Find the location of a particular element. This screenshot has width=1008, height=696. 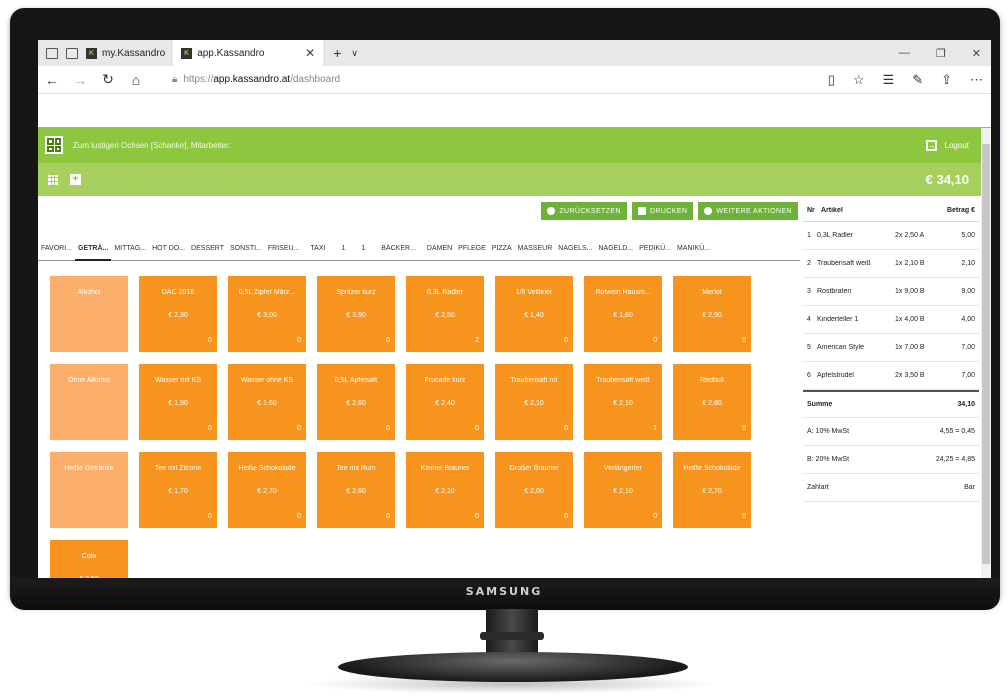

product-count: 1 is located at coordinates (655, 428).